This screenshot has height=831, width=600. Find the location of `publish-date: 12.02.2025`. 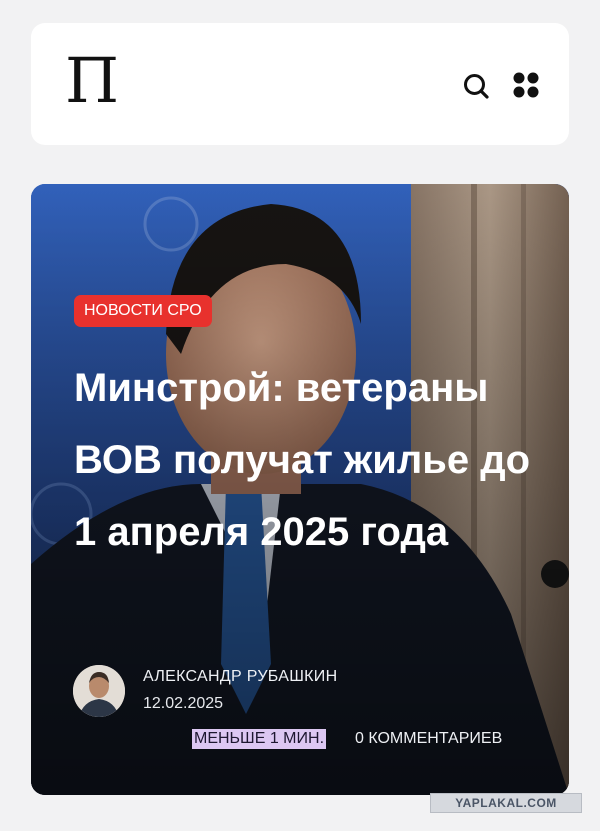

publish-date: 12.02.2025 is located at coordinates (183, 703).